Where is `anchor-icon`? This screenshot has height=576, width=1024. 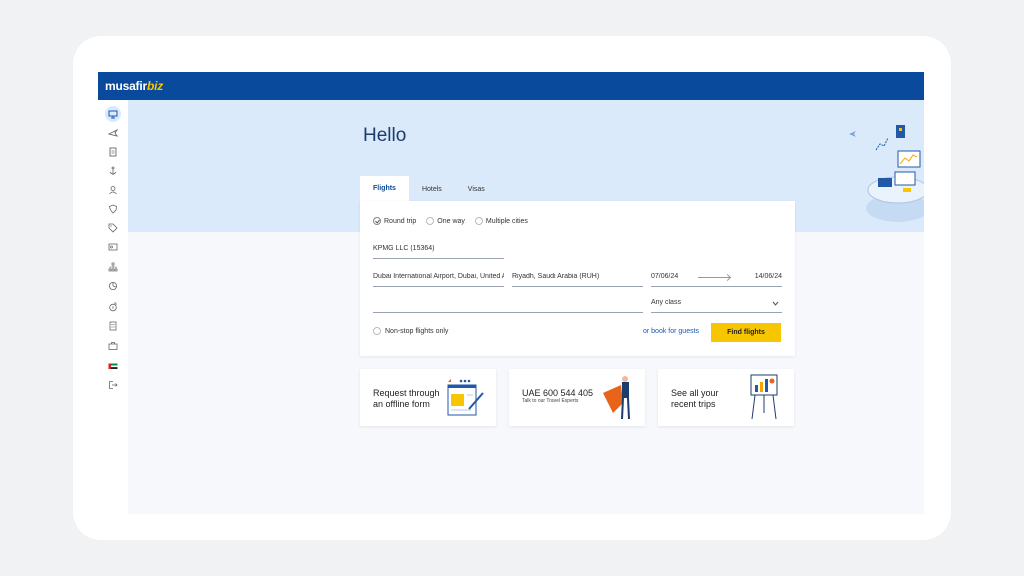
anchor-icon is located at coordinates (113, 171).